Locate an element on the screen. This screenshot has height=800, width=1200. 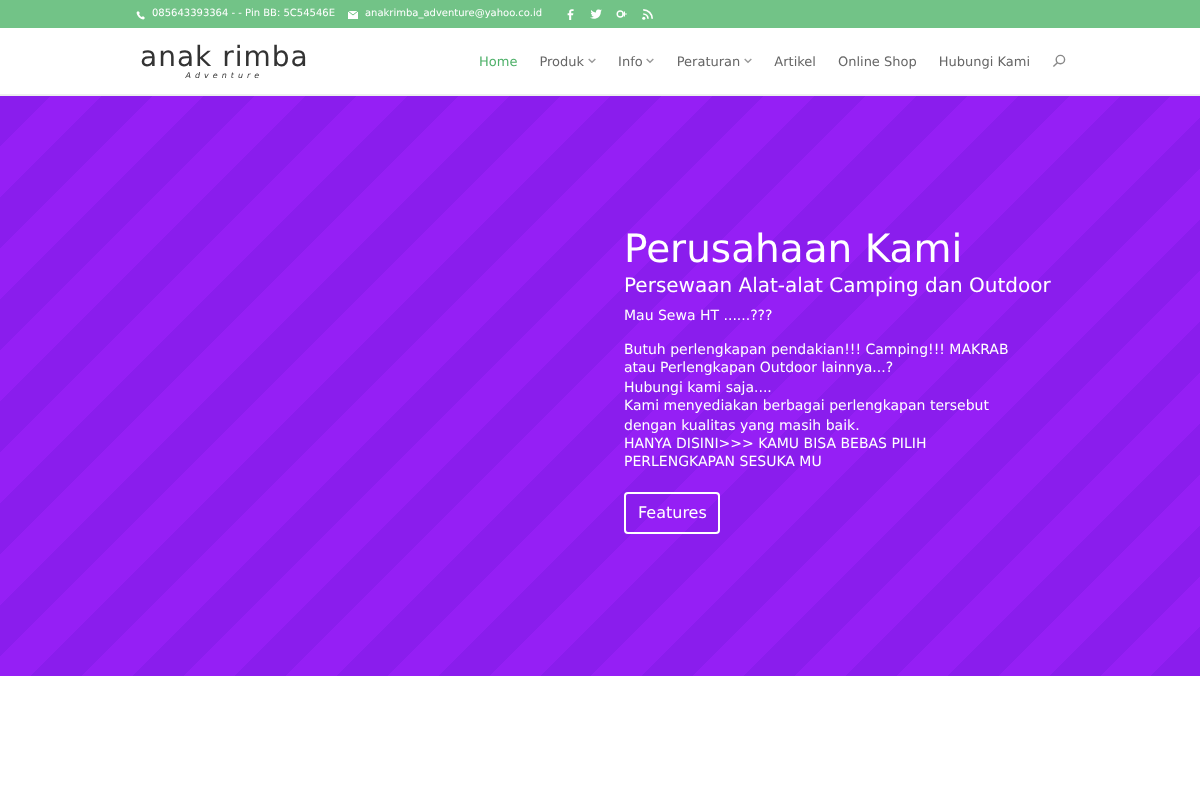
features-button: Features is located at coordinates (672, 512).